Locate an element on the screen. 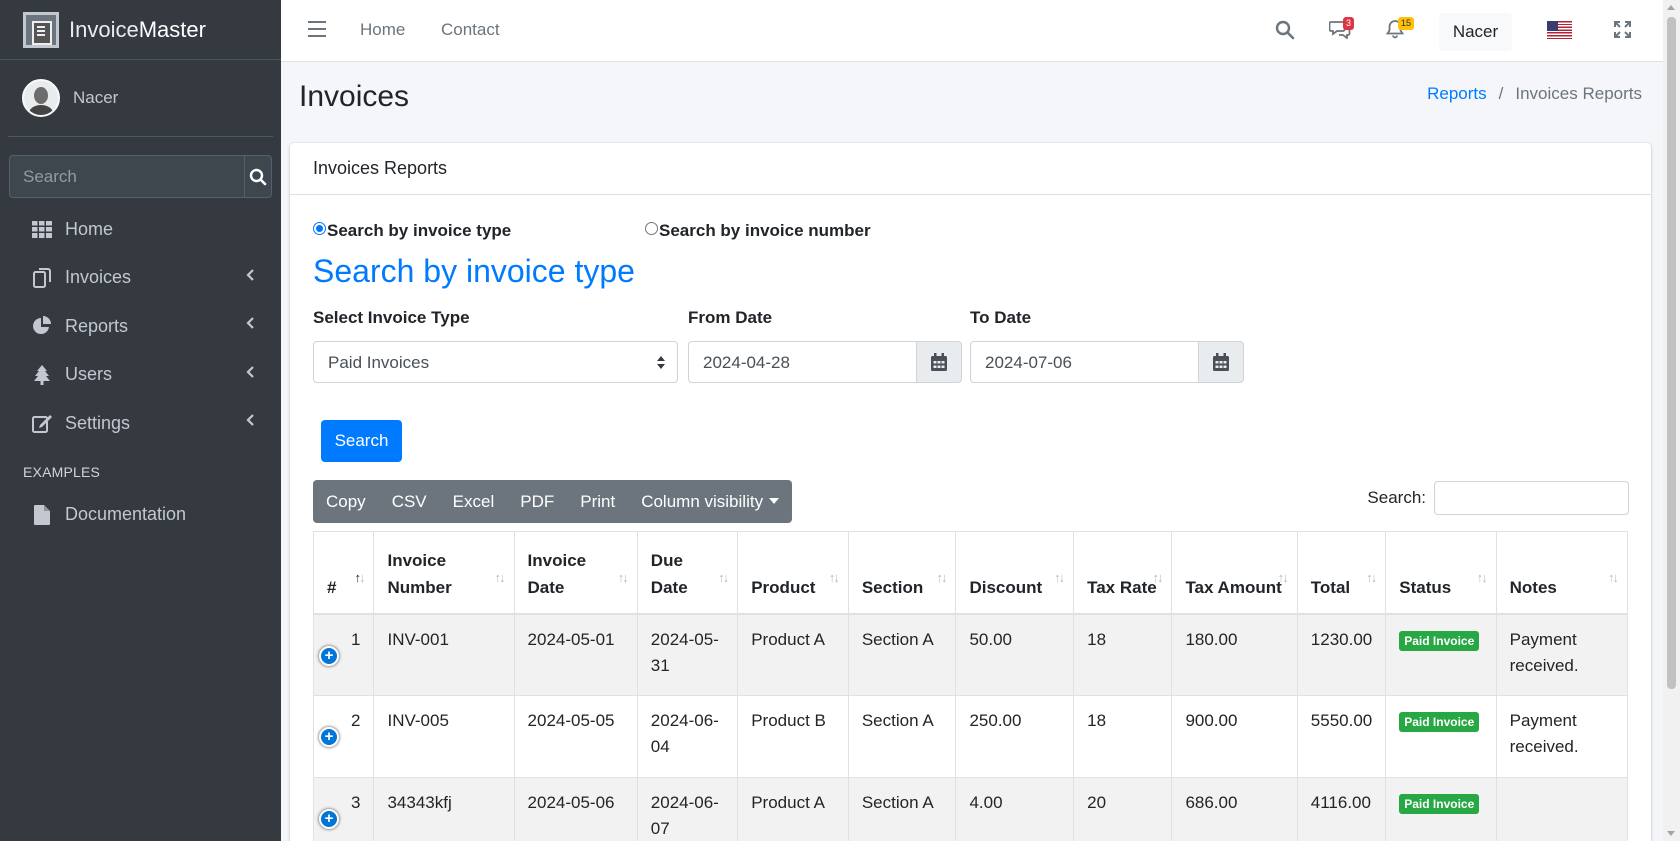 The width and height of the screenshot is (1680, 841). hamburger-menu-icon is located at coordinates (317, 29).